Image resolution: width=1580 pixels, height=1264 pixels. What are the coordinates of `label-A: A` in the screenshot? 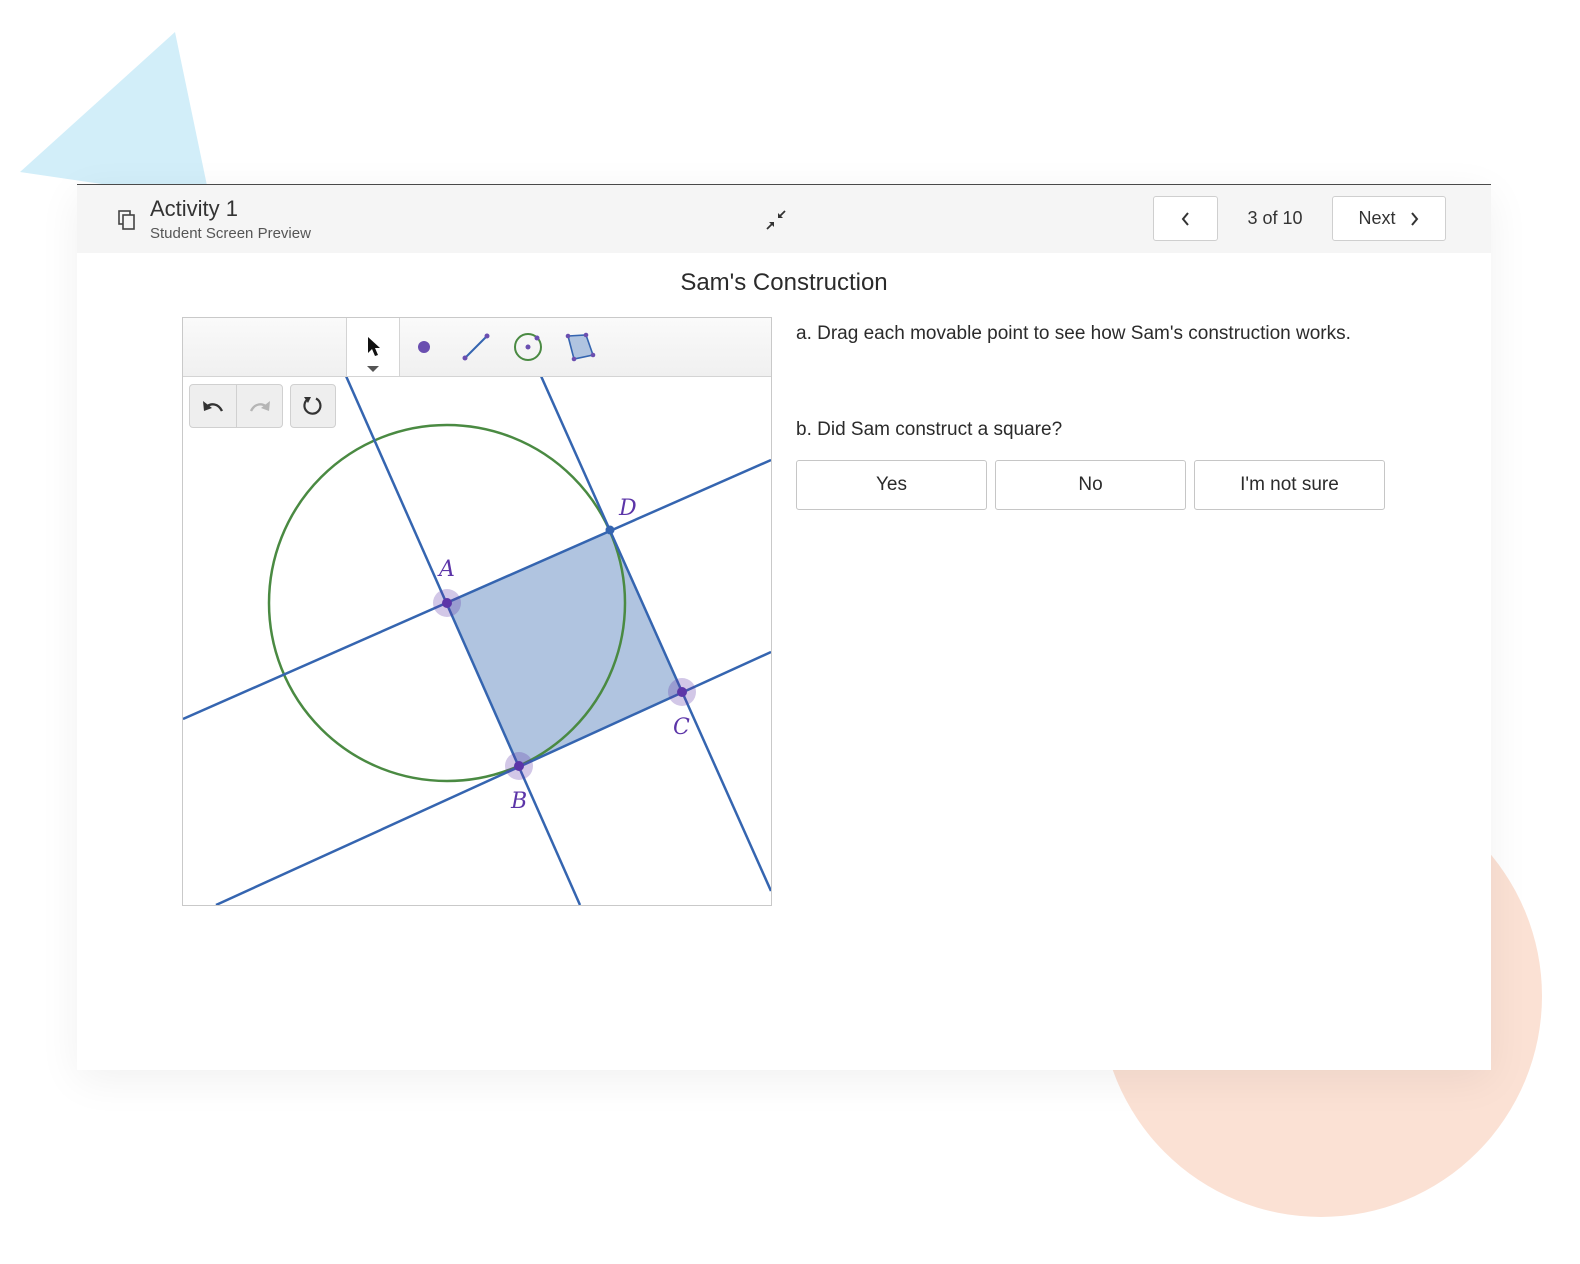 It's located at (446, 569).